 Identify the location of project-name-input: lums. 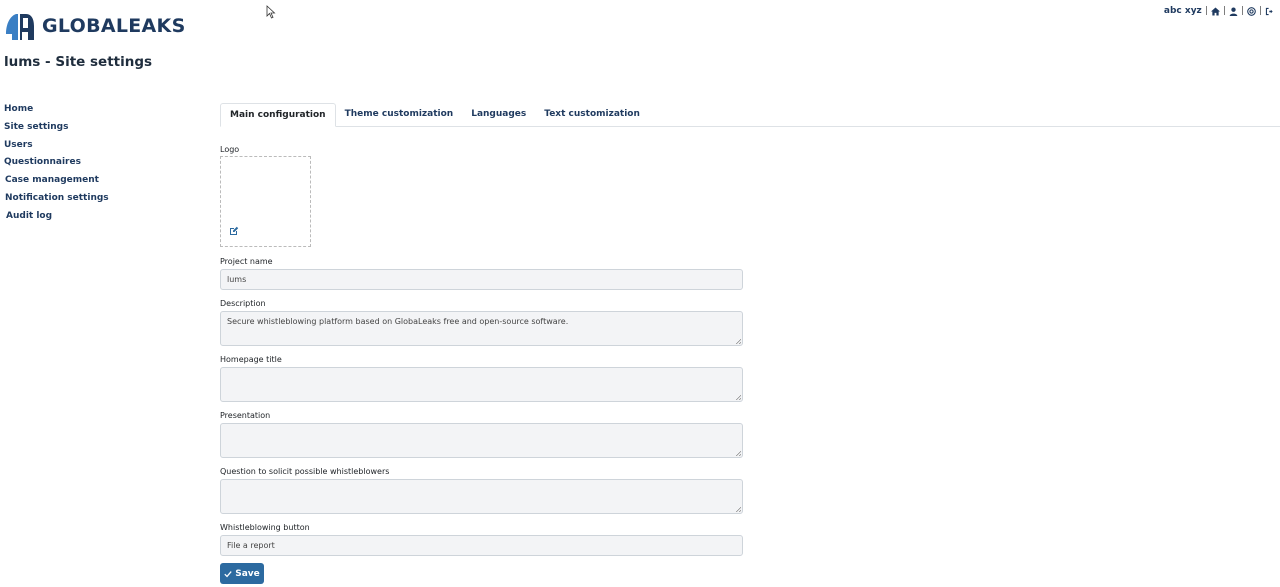
(481, 279).